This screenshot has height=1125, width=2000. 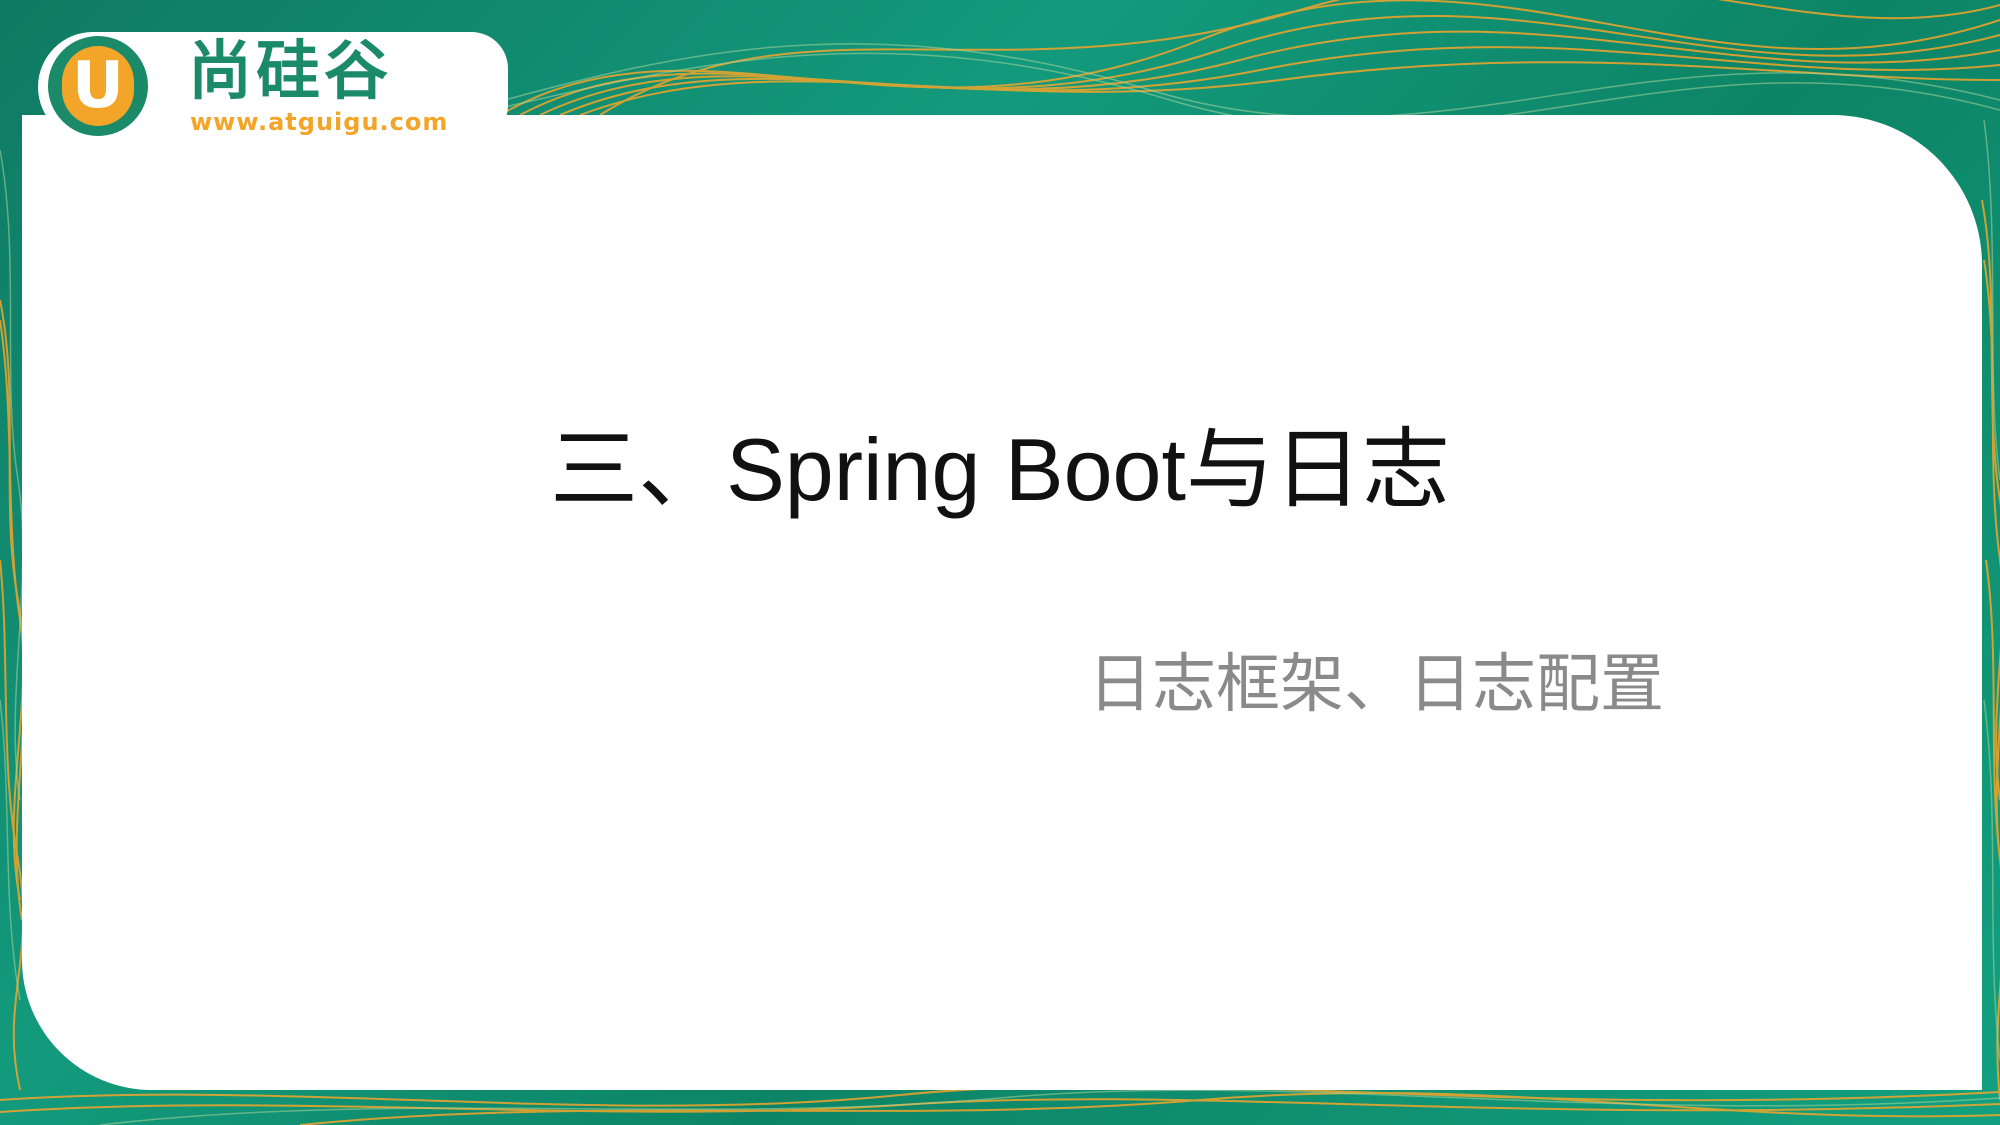 What do you see at coordinates (1000, 469) in the screenshot?
I see `slide-title: 三、Spring Boot与日志` at bounding box center [1000, 469].